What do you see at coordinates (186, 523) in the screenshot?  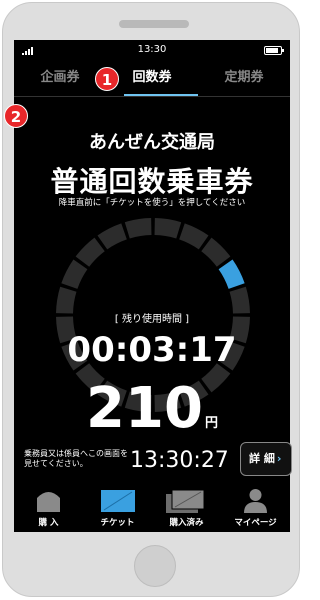 I see `nav-label-purchased: 購入済み` at bounding box center [186, 523].